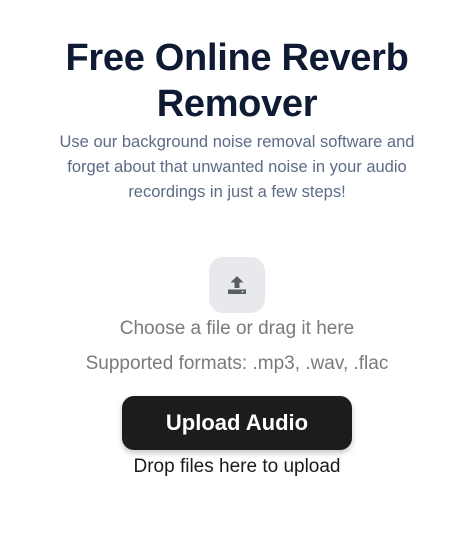  What do you see at coordinates (237, 58) in the screenshot?
I see `page-title-line-1: Free Online Reverb` at bounding box center [237, 58].